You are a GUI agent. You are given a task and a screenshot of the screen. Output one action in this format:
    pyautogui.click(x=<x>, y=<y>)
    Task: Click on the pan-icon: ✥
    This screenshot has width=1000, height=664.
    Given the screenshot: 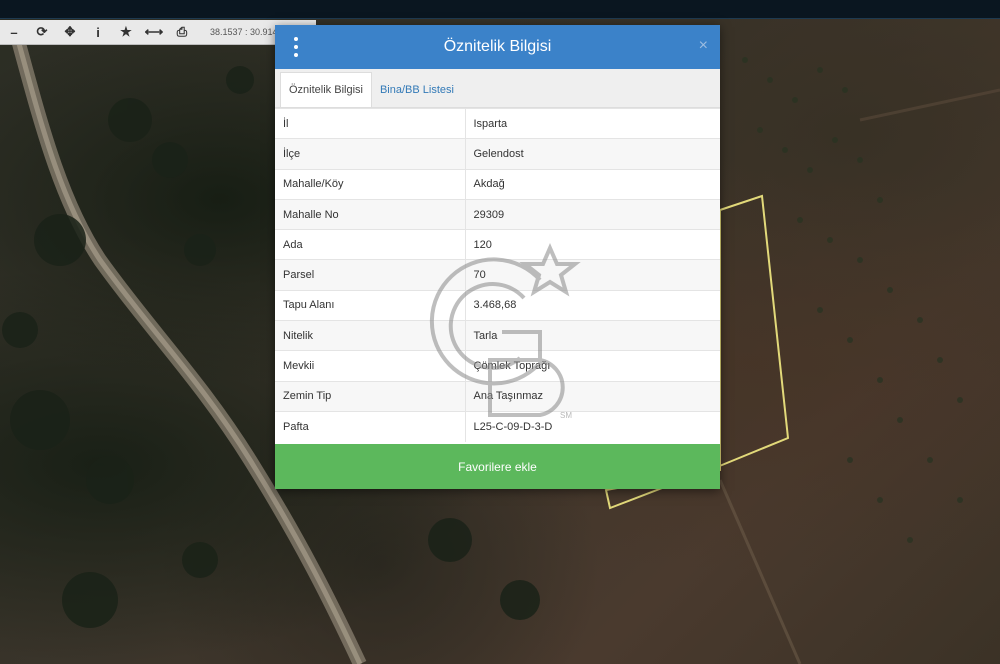 What is the action you would take?
    pyautogui.click(x=70, y=32)
    